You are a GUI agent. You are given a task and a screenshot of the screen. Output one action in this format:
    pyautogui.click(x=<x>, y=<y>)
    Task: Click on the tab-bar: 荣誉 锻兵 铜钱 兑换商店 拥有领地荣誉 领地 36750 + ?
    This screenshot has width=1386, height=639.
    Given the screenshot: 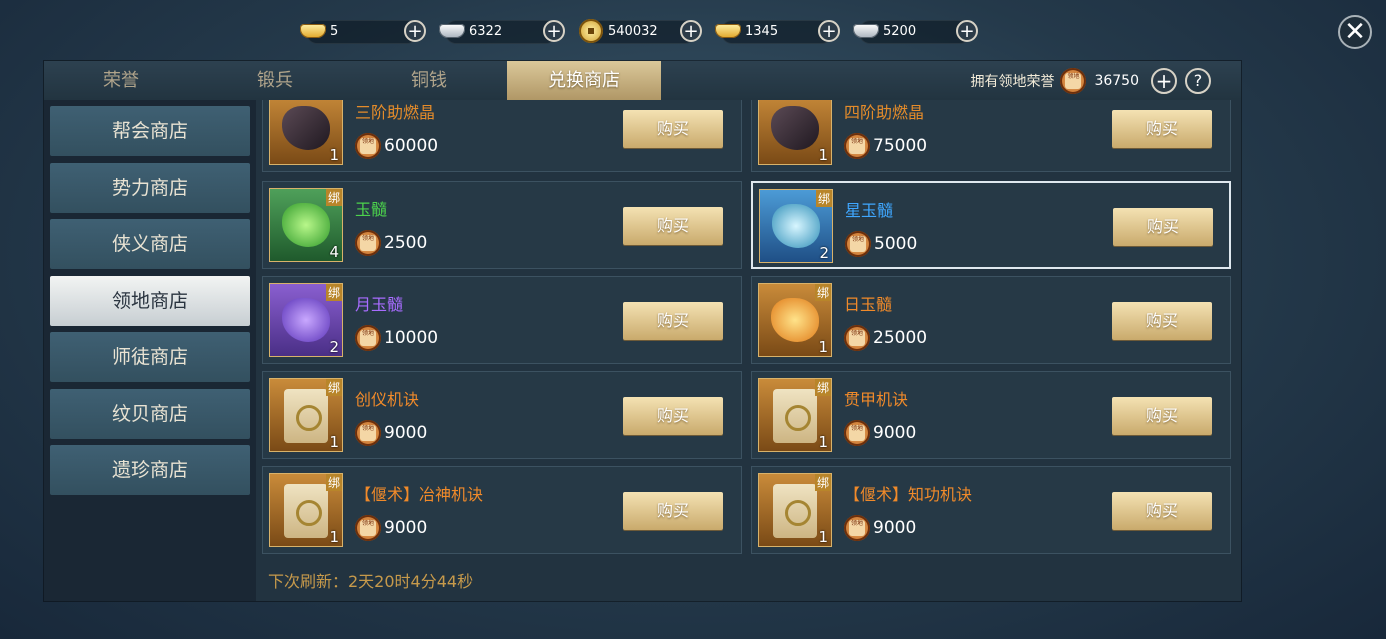 What is the action you would take?
    pyautogui.click(x=642, y=80)
    